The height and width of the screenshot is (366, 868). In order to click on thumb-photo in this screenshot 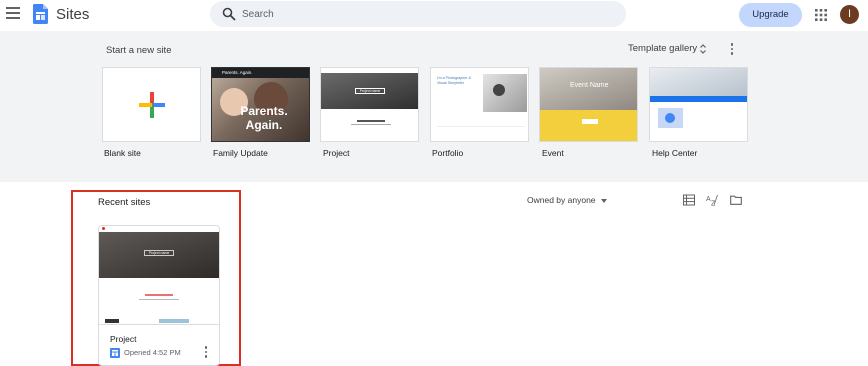, I will do `click(505, 93)`.